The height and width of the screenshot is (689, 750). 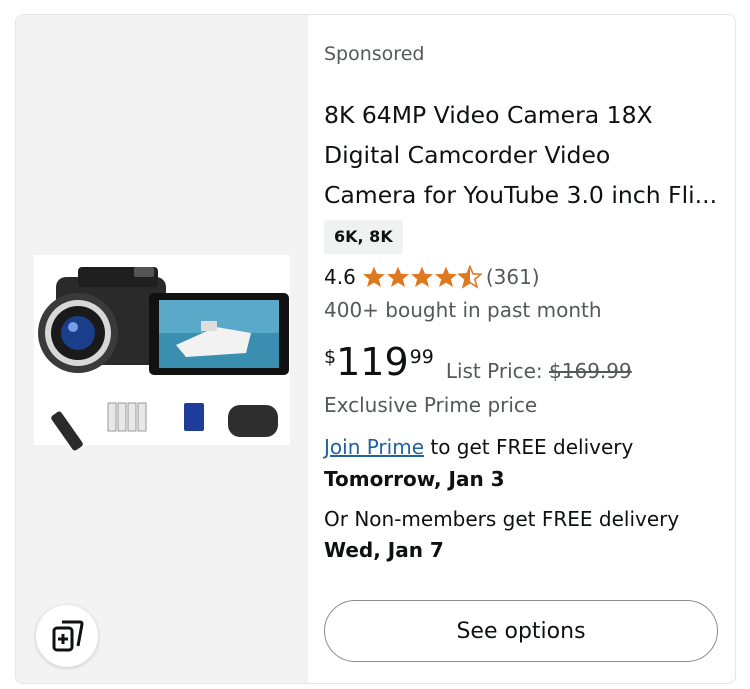 I want to click on product-title-line: Digital Camcorder Video, so click(x=524, y=155).